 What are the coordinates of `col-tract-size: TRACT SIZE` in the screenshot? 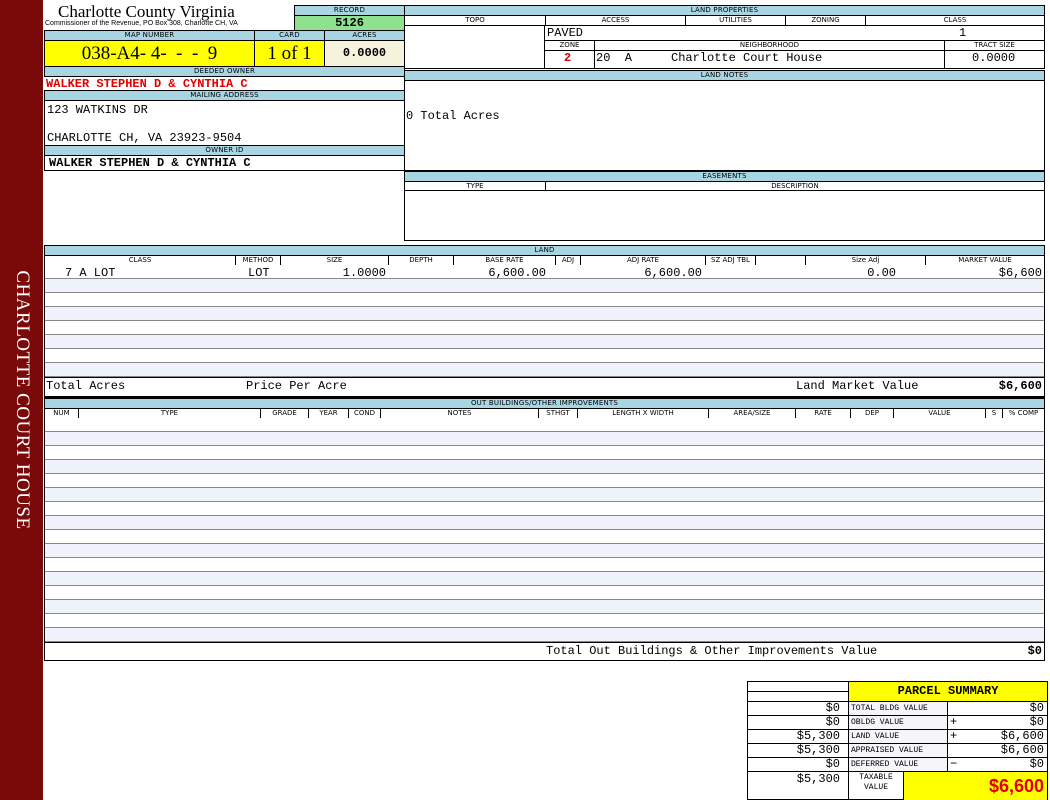 It's located at (994, 45).